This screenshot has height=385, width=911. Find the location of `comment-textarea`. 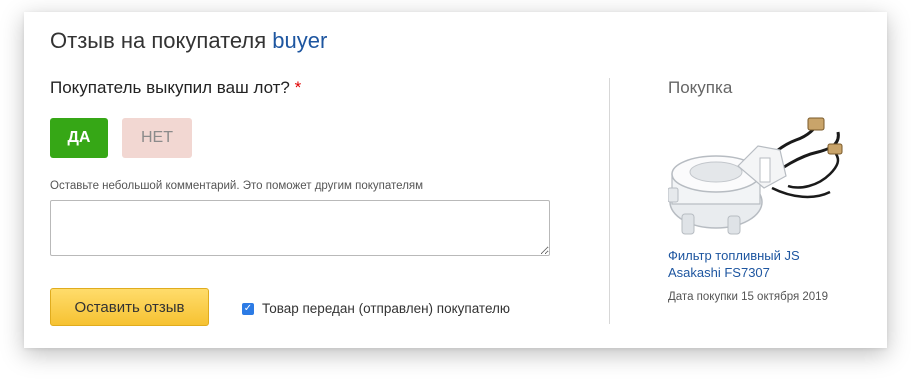

comment-textarea is located at coordinates (300, 228).